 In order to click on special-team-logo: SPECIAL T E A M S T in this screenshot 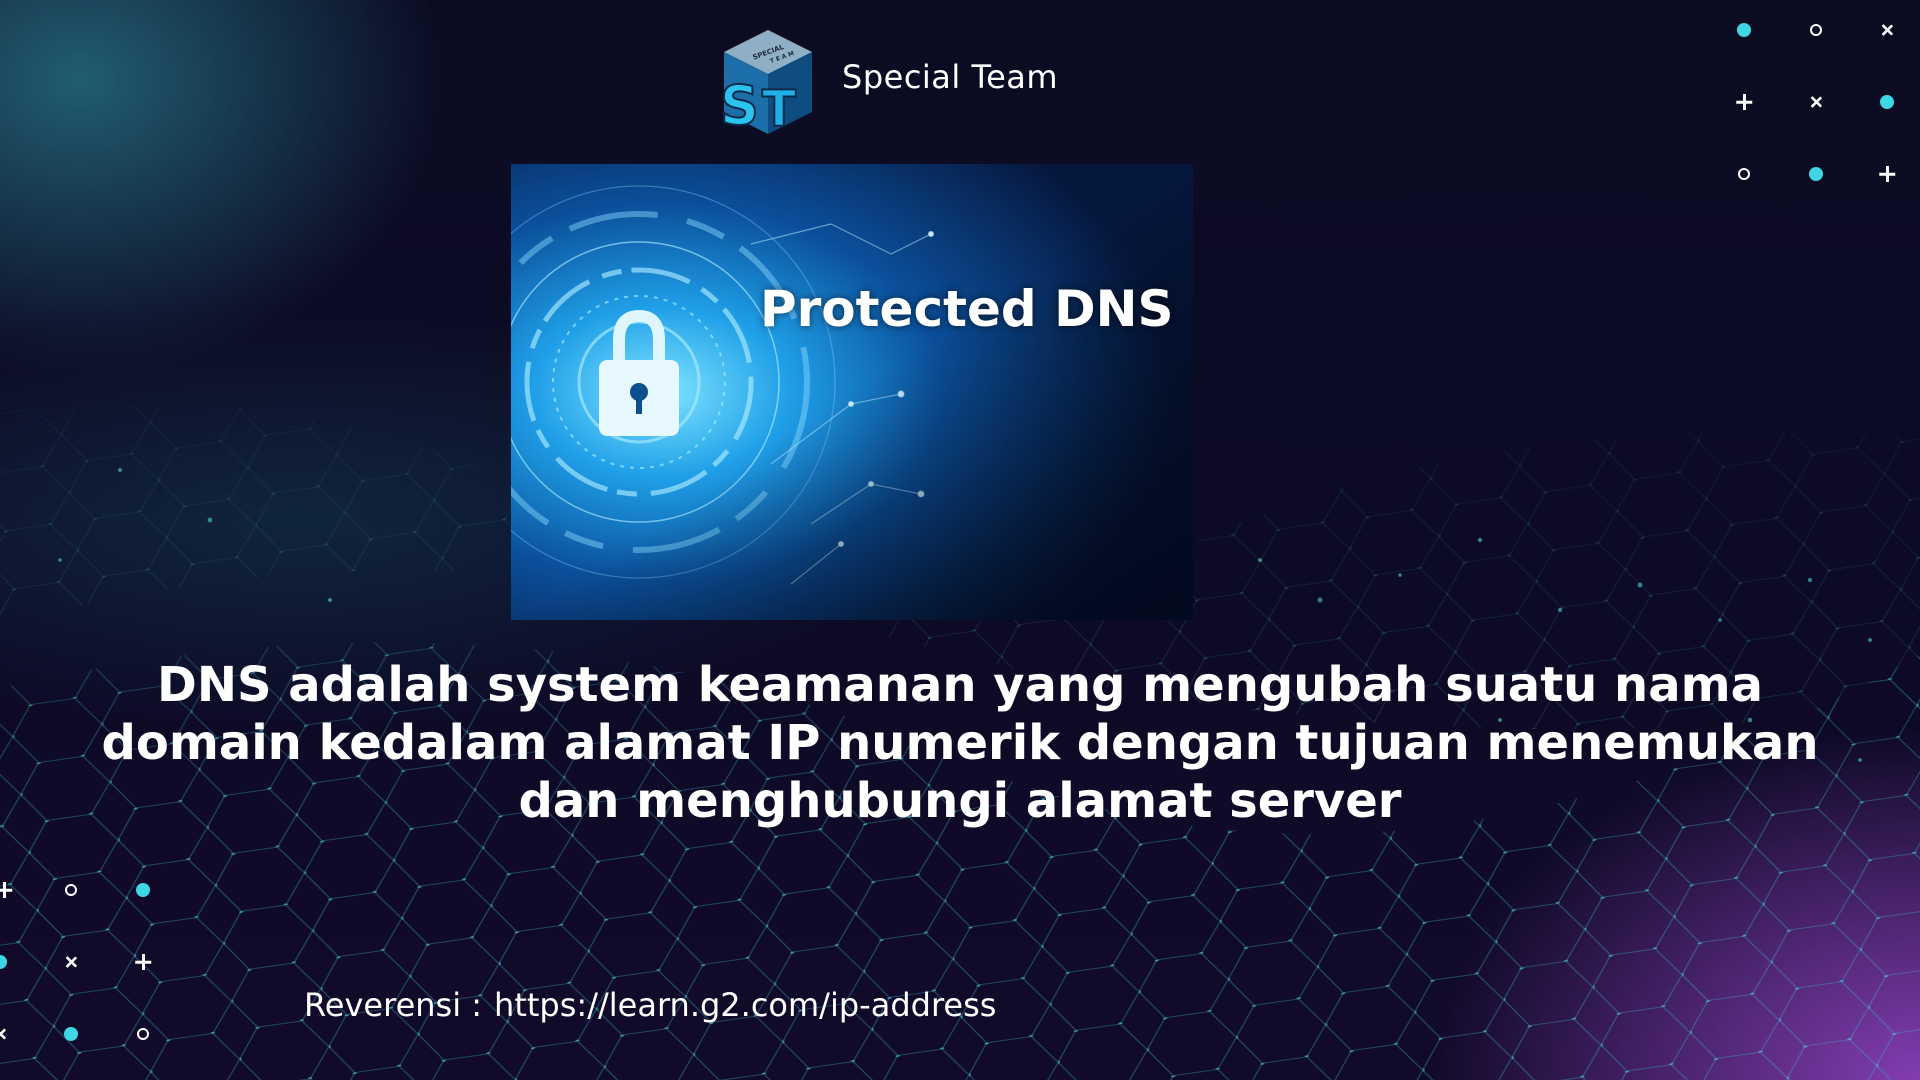, I will do `click(765, 83)`.